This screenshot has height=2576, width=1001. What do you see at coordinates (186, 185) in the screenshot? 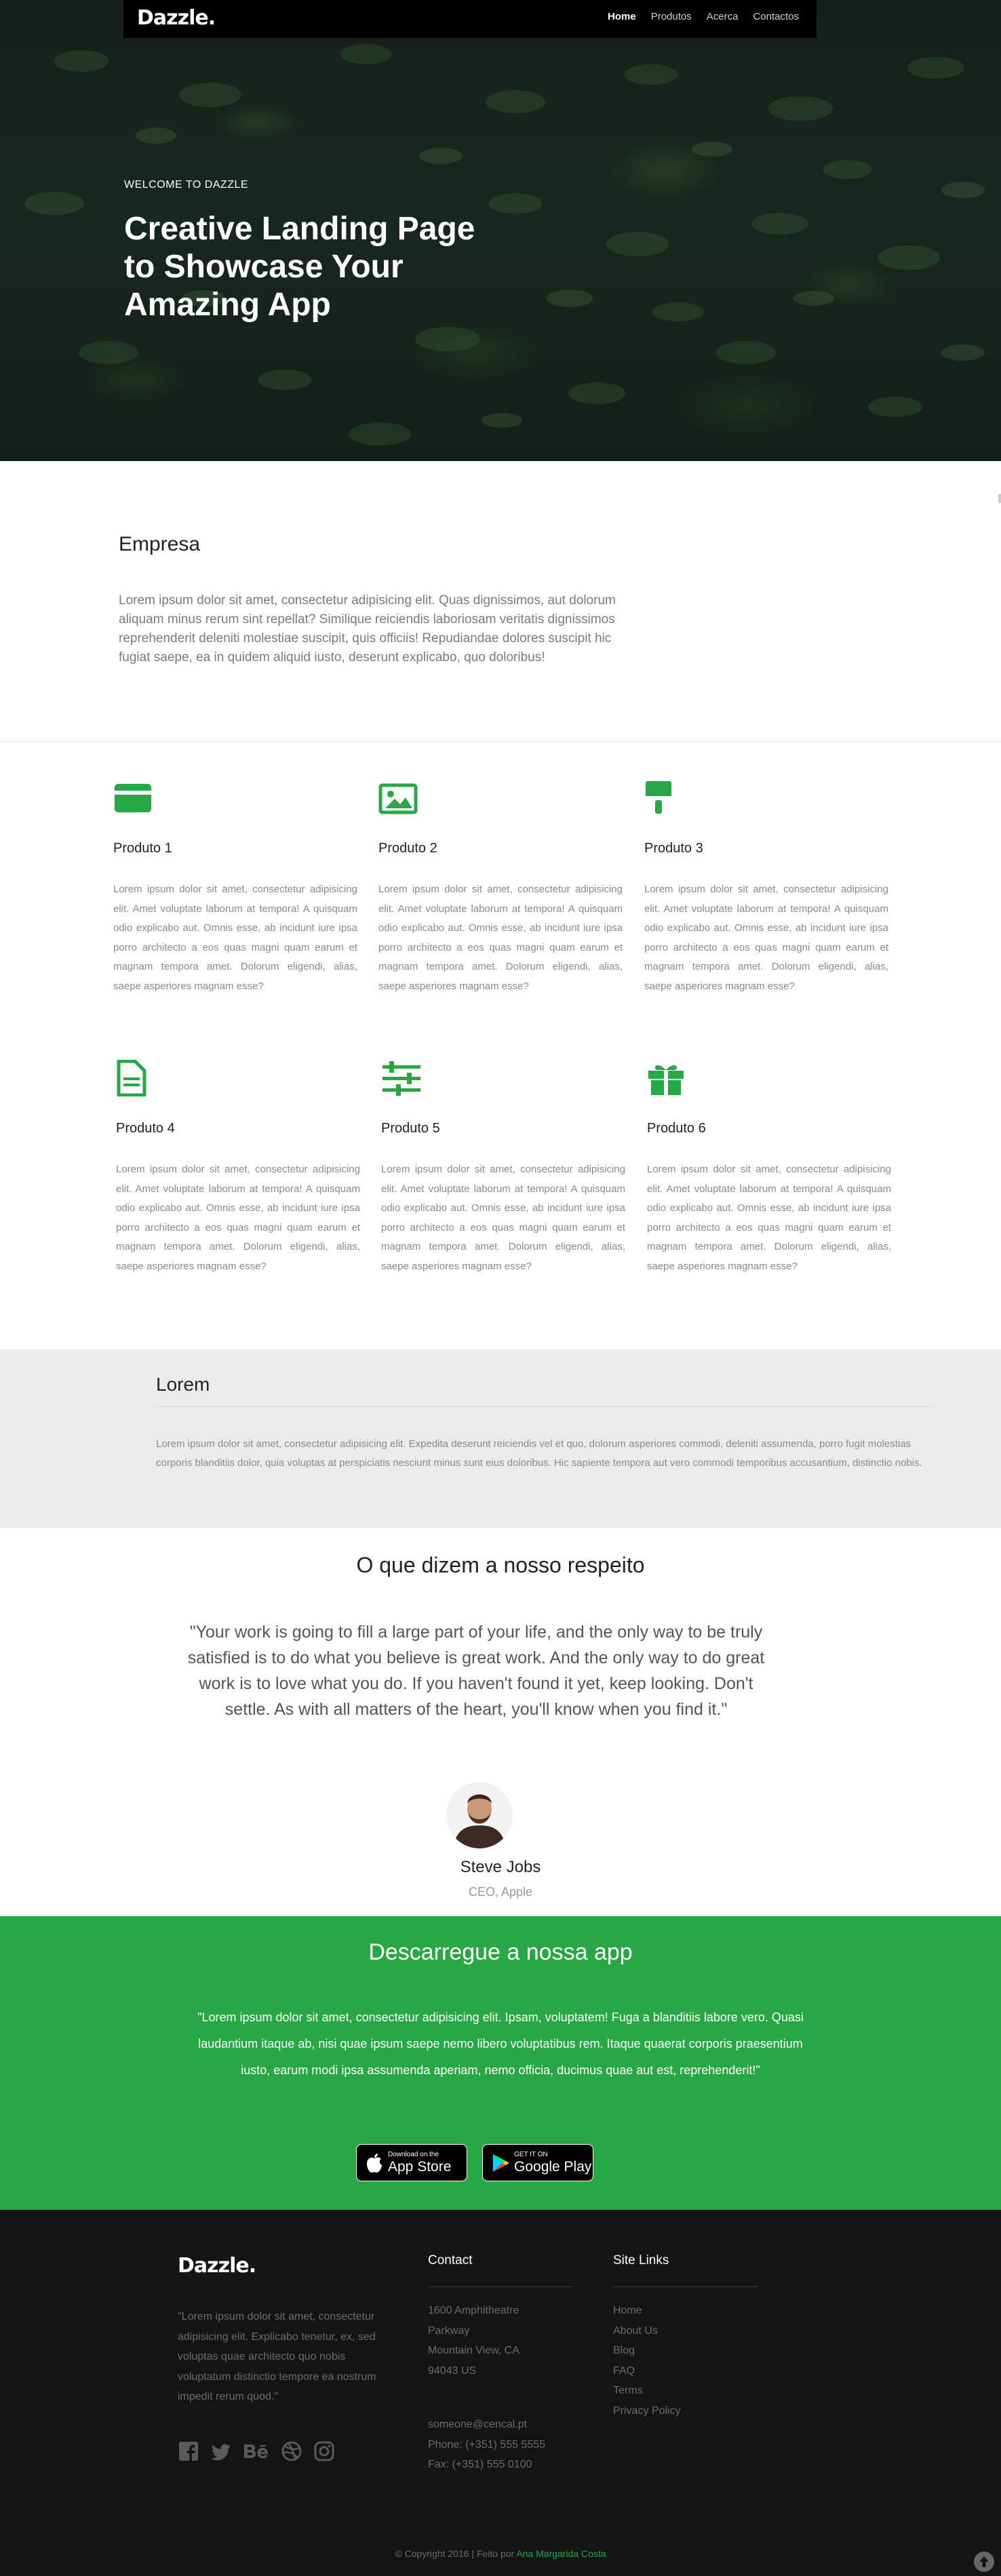
I see `hero-kicker: WELCOME TO DAZZLE` at bounding box center [186, 185].